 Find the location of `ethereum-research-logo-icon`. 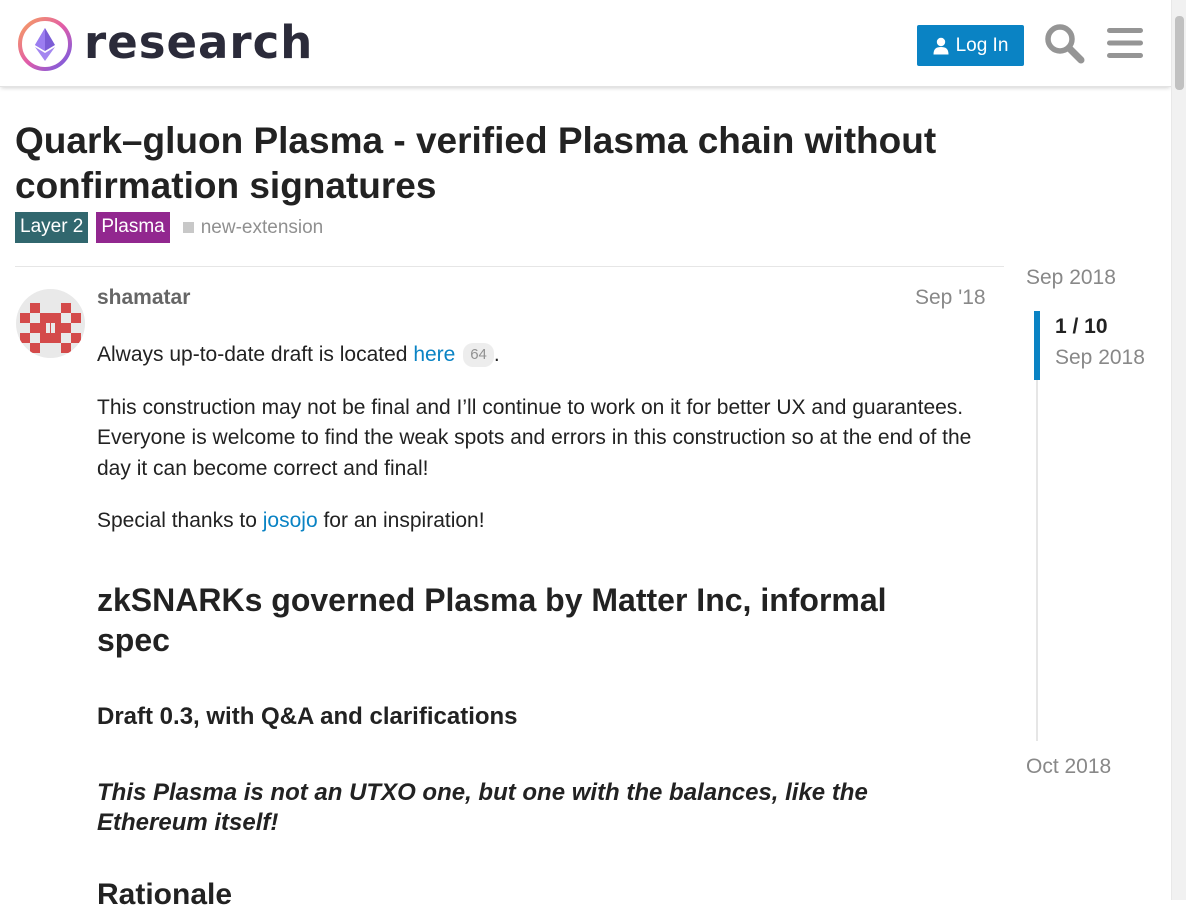

ethereum-research-logo-icon is located at coordinates (45, 44).